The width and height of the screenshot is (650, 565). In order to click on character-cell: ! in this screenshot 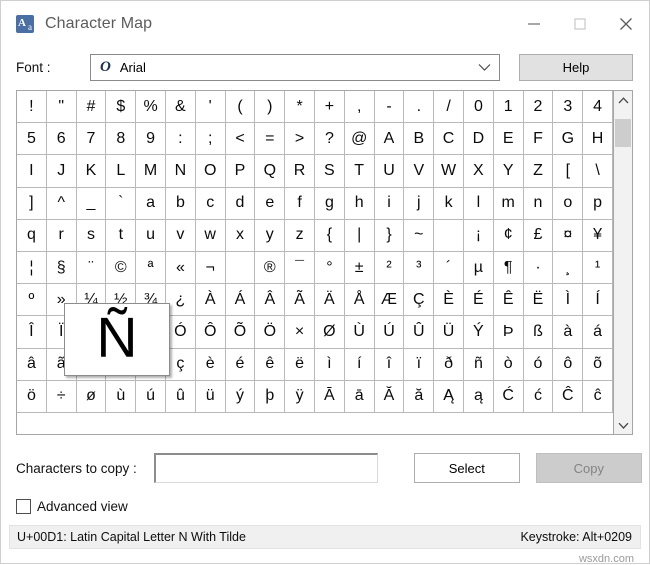, I will do `click(32, 107)`.